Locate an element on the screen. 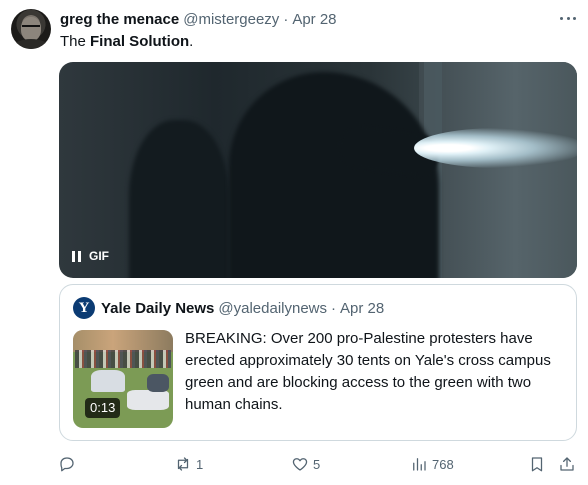 The image size is (588, 485). like-button: 5 is located at coordinates (305, 464).